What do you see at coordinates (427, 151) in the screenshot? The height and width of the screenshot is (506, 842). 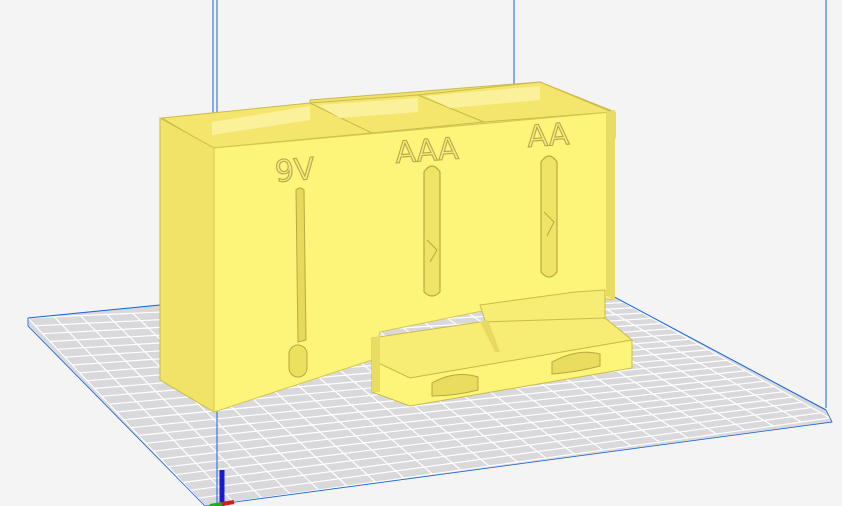 I see `label-aaa: AAA` at bounding box center [427, 151].